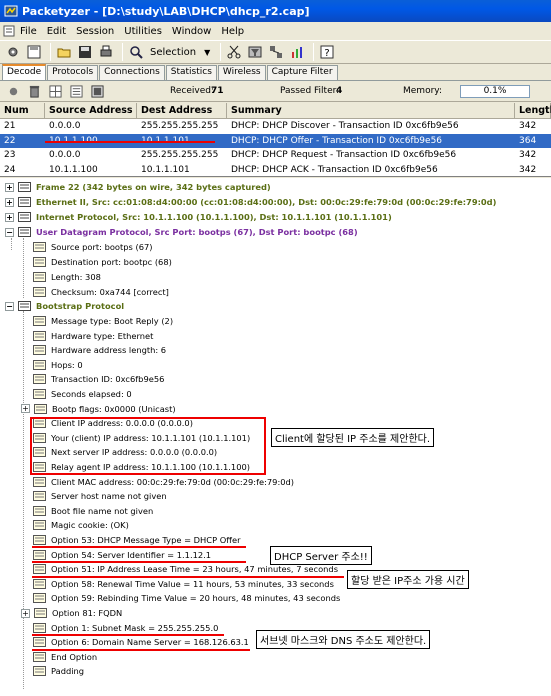 The height and width of the screenshot is (696, 551). I want to click on received-label: Received:, so click(192, 91).